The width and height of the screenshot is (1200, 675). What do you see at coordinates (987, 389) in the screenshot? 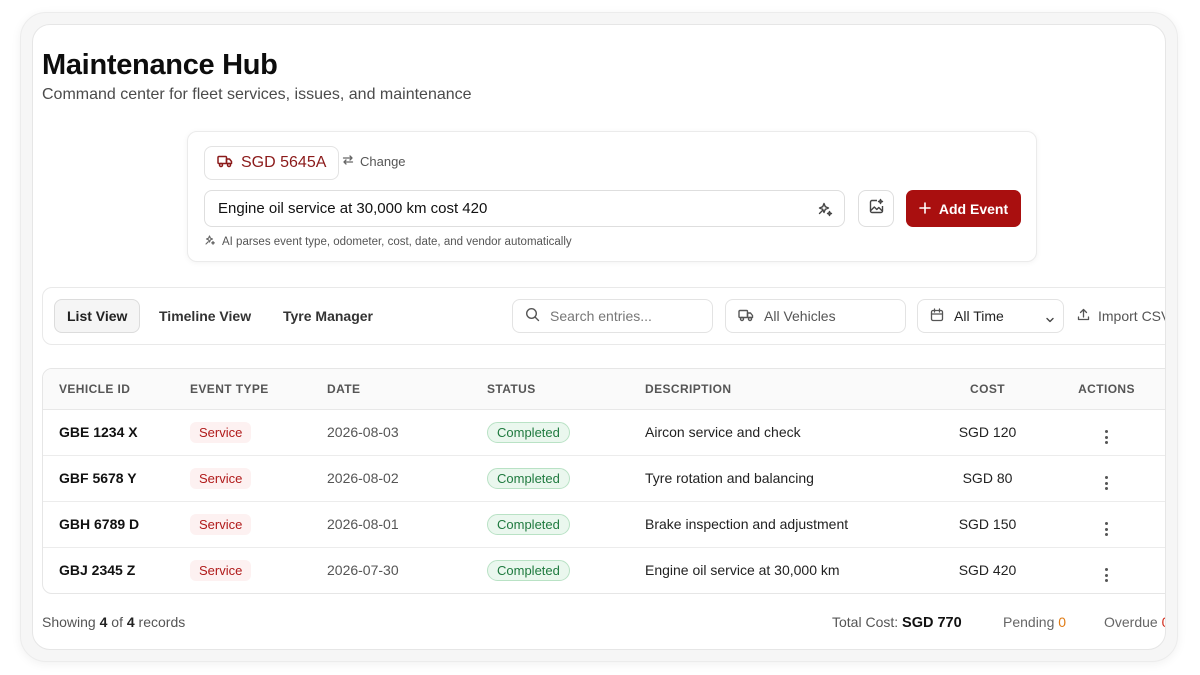
I see `column-header-cost: COST` at bounding box center [987, 389].